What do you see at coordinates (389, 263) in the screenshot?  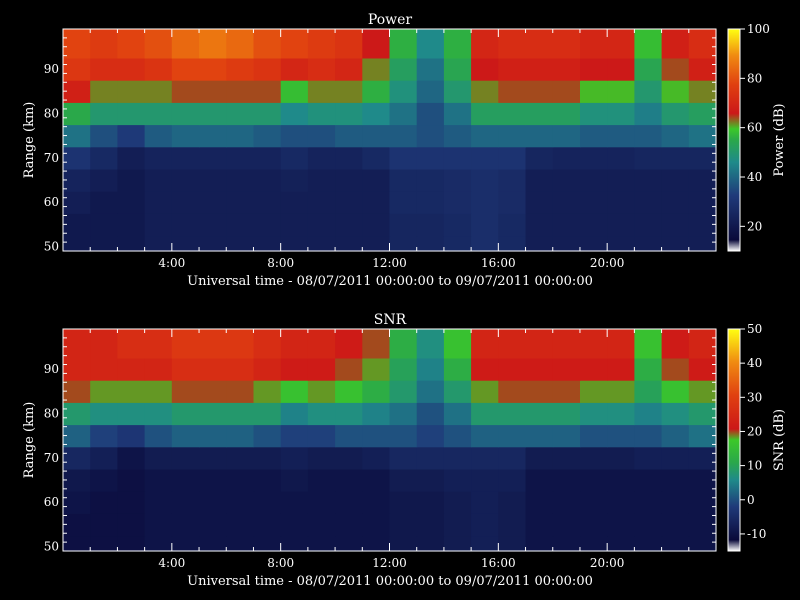 I see `power-x-tick-label: 12:00` at bounding box center [389, 263].